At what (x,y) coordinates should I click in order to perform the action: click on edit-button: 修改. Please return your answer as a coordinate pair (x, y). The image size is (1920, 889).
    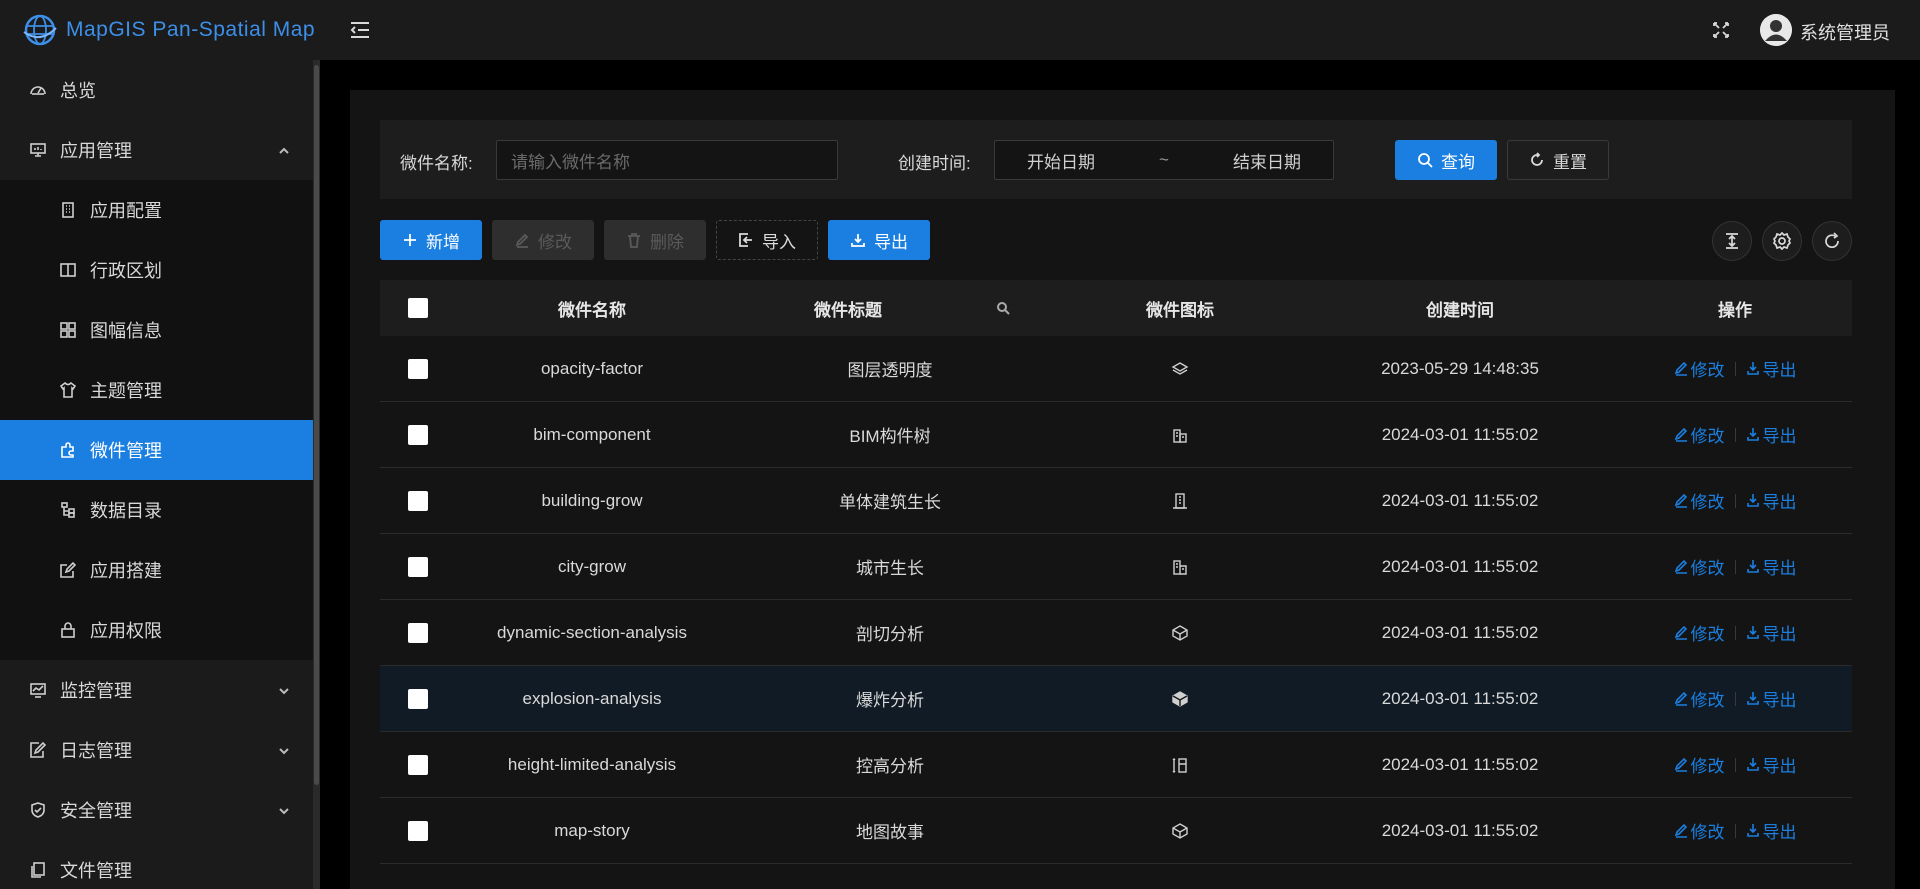
    Looking at the image, I should click on (543, 240).